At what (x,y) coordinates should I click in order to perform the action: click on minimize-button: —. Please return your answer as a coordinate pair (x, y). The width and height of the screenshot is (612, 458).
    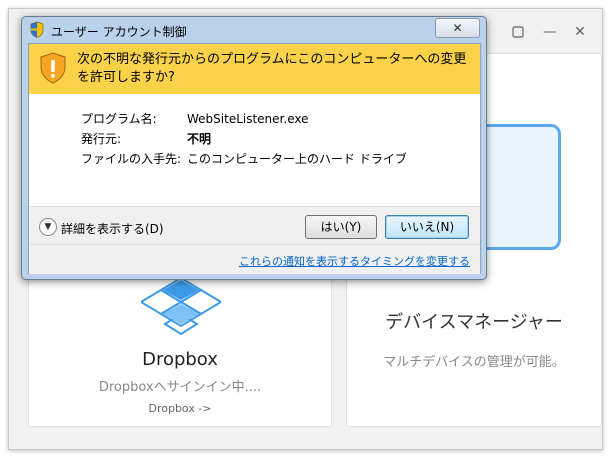
    Looking at the image, I should click on (550, 32).